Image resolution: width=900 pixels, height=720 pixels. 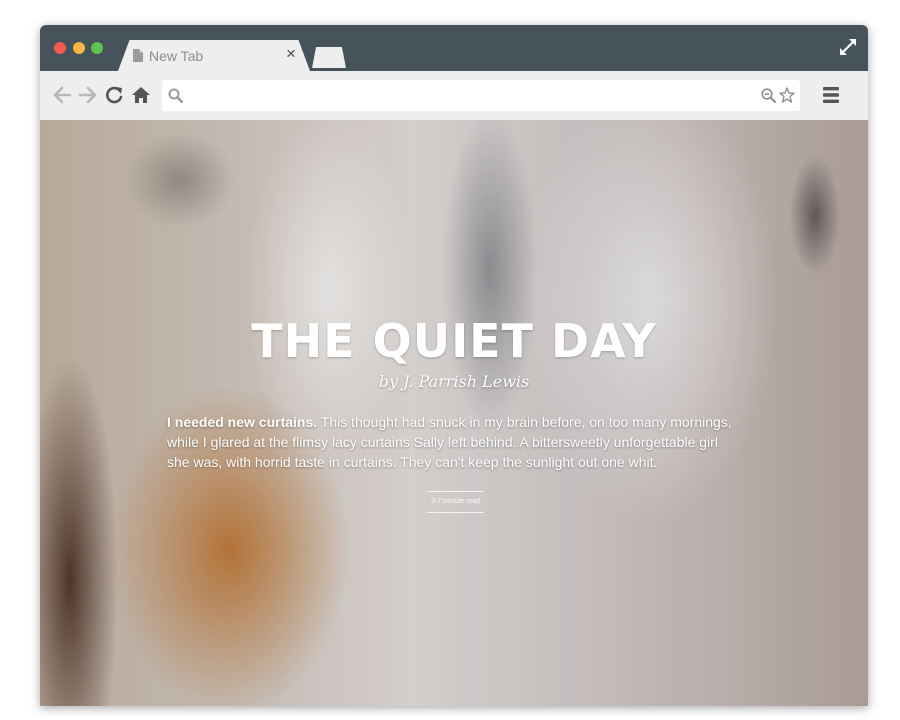 I want to click on title-bar: New Tab ×, so click(x=454, y=48).